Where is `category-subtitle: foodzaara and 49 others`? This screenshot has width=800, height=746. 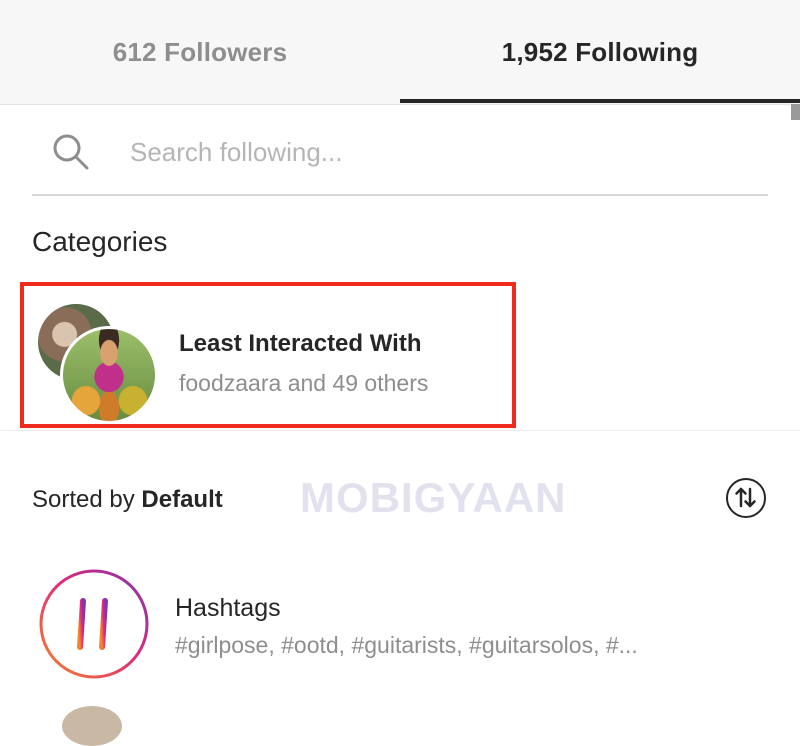
category-subtitle: foodzaara and 49 others is located at coordinates (304, 383).